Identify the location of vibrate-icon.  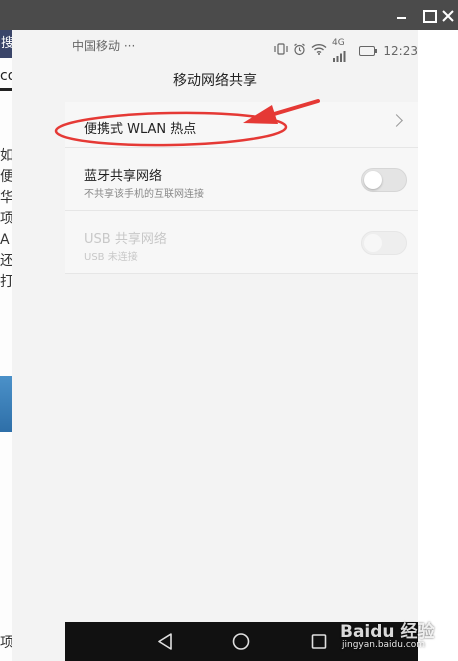
(281, 50).